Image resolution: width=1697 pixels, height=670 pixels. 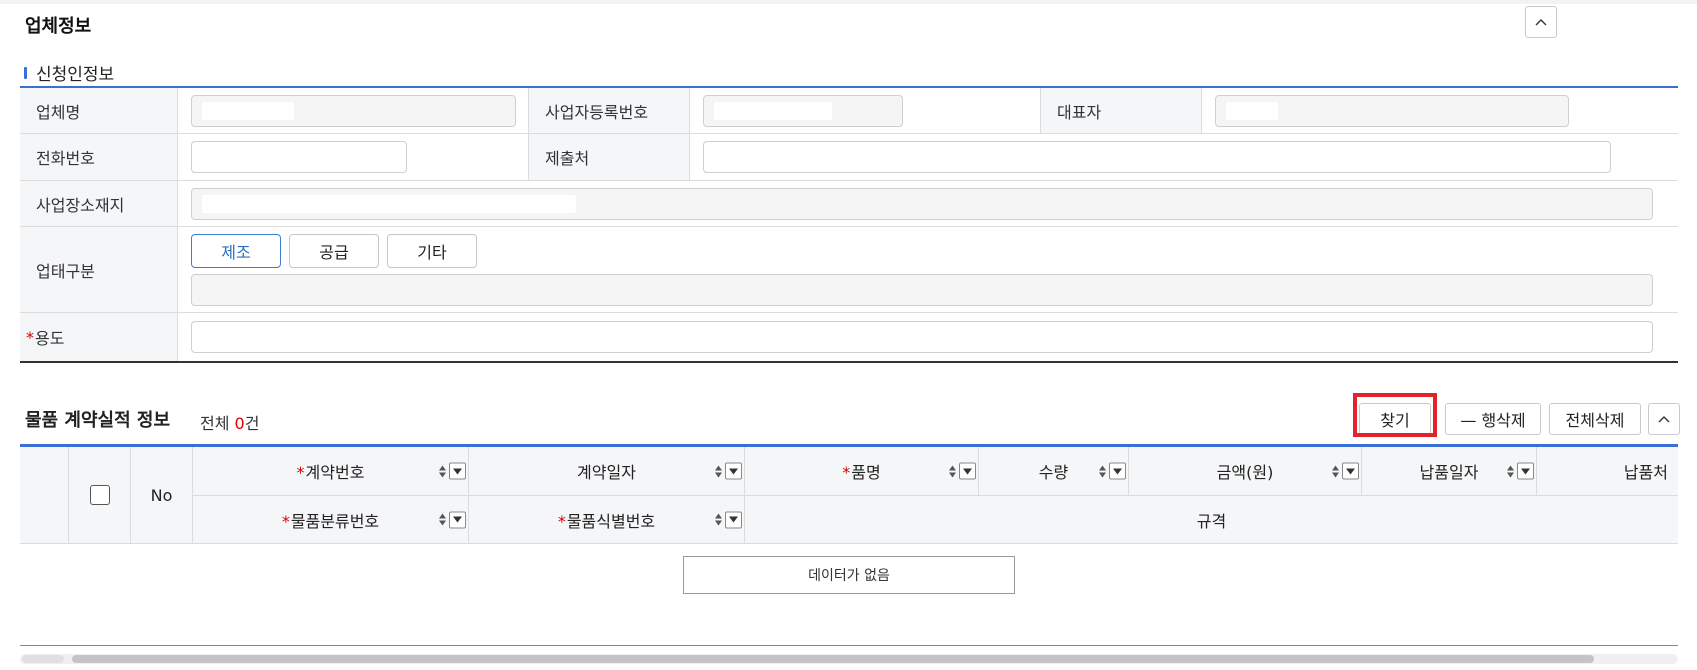 I want to click on representative-cell, so click(x=1440, y=110).